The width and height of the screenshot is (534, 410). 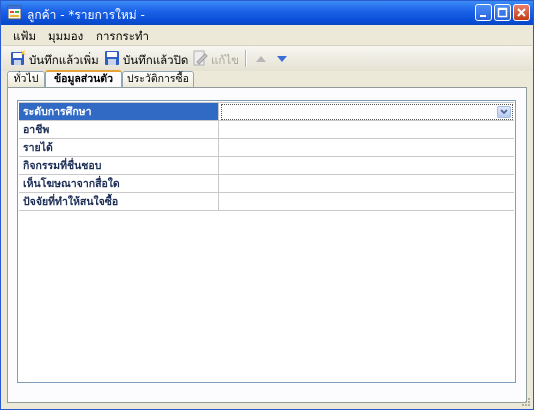 I want to click on property-row: อาชีพ, so click(x=266, y=129).